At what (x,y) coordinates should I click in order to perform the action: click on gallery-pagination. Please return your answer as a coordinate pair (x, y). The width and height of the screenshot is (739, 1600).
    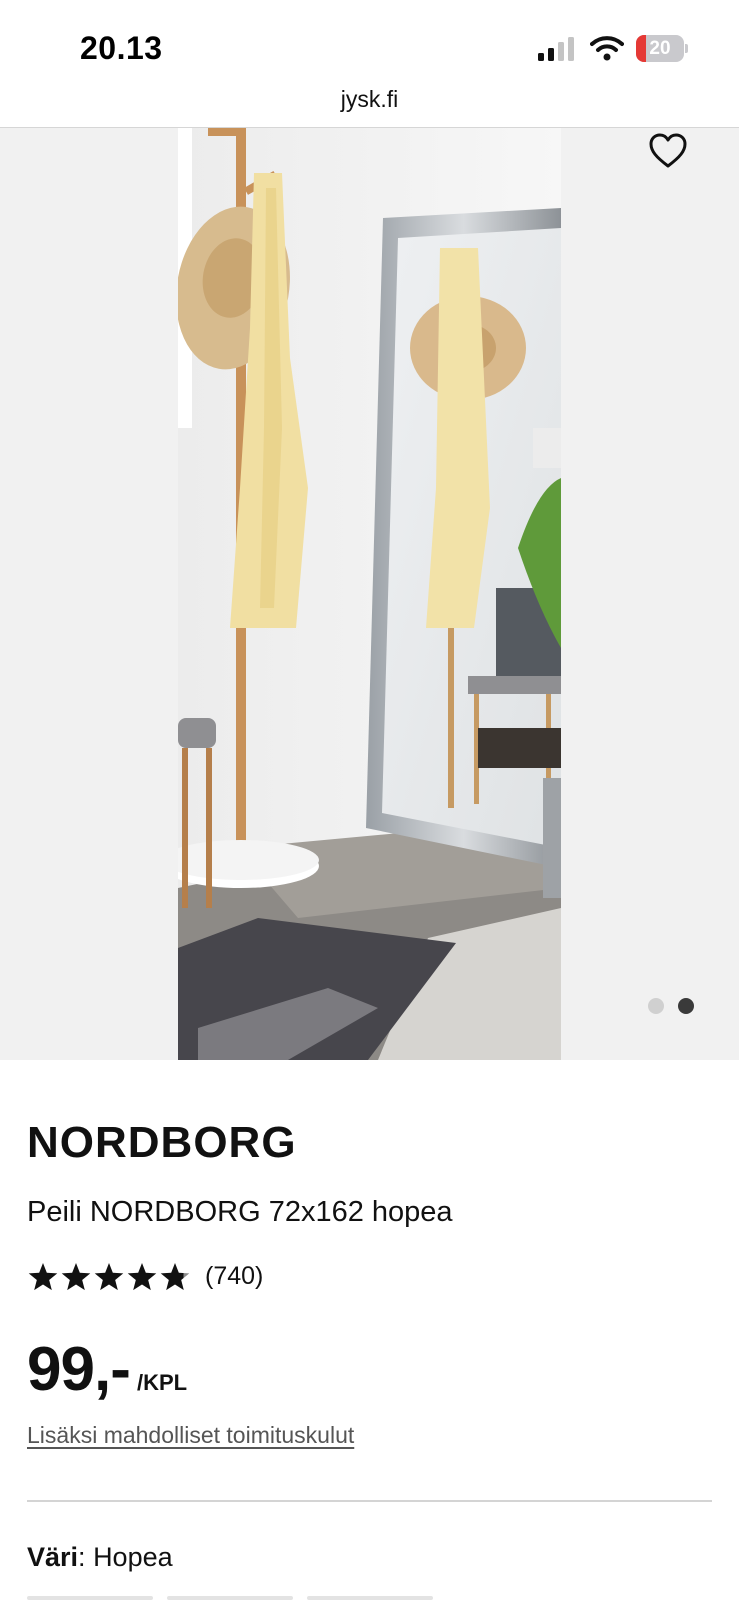
    Looking at the image, I should click on (672, 1007).